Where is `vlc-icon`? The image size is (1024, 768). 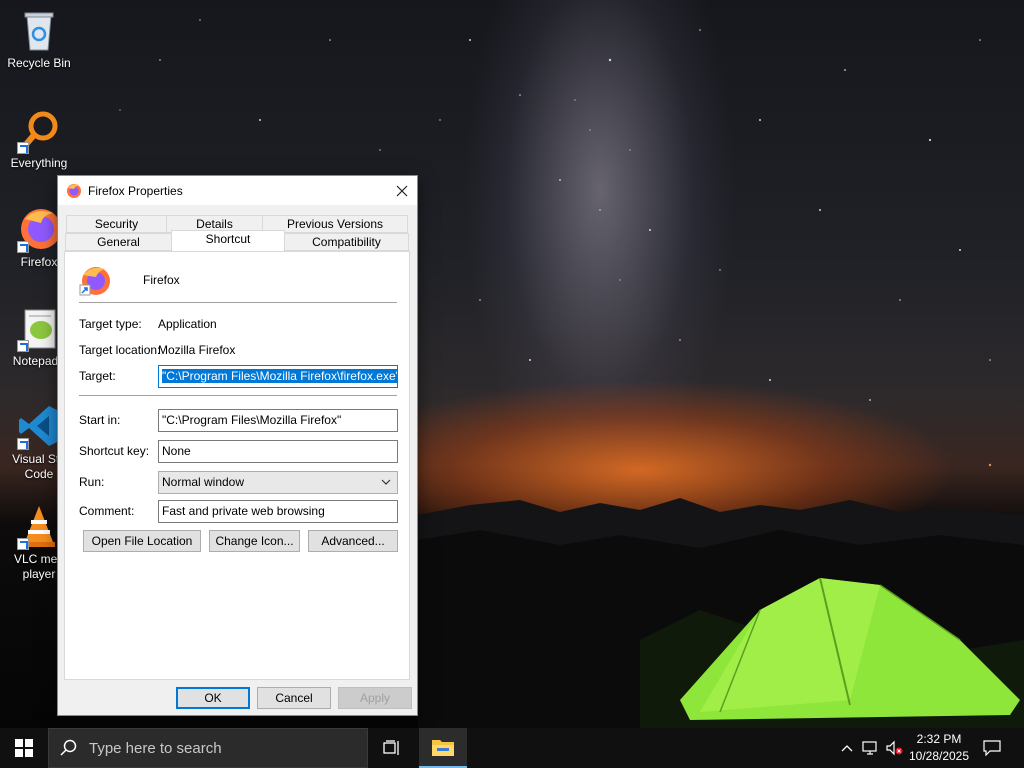
vlc-icon is located at coordinates (39, 526).